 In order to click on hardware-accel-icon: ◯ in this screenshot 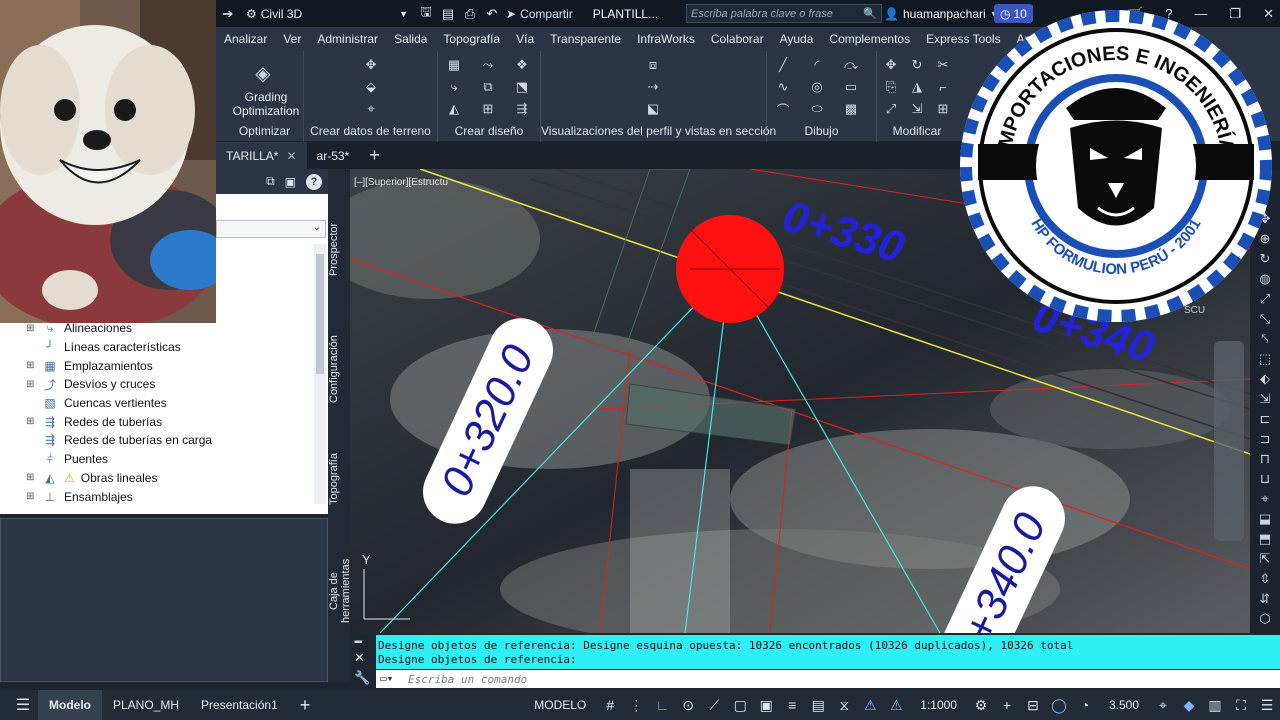, I will do `click(1059, 705)`.